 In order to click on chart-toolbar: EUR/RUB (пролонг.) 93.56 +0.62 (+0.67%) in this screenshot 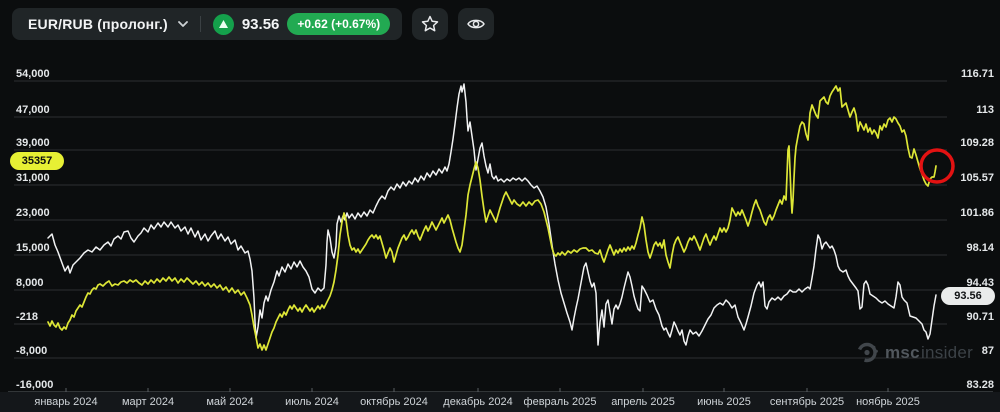, I will do `click(253, 24)`.